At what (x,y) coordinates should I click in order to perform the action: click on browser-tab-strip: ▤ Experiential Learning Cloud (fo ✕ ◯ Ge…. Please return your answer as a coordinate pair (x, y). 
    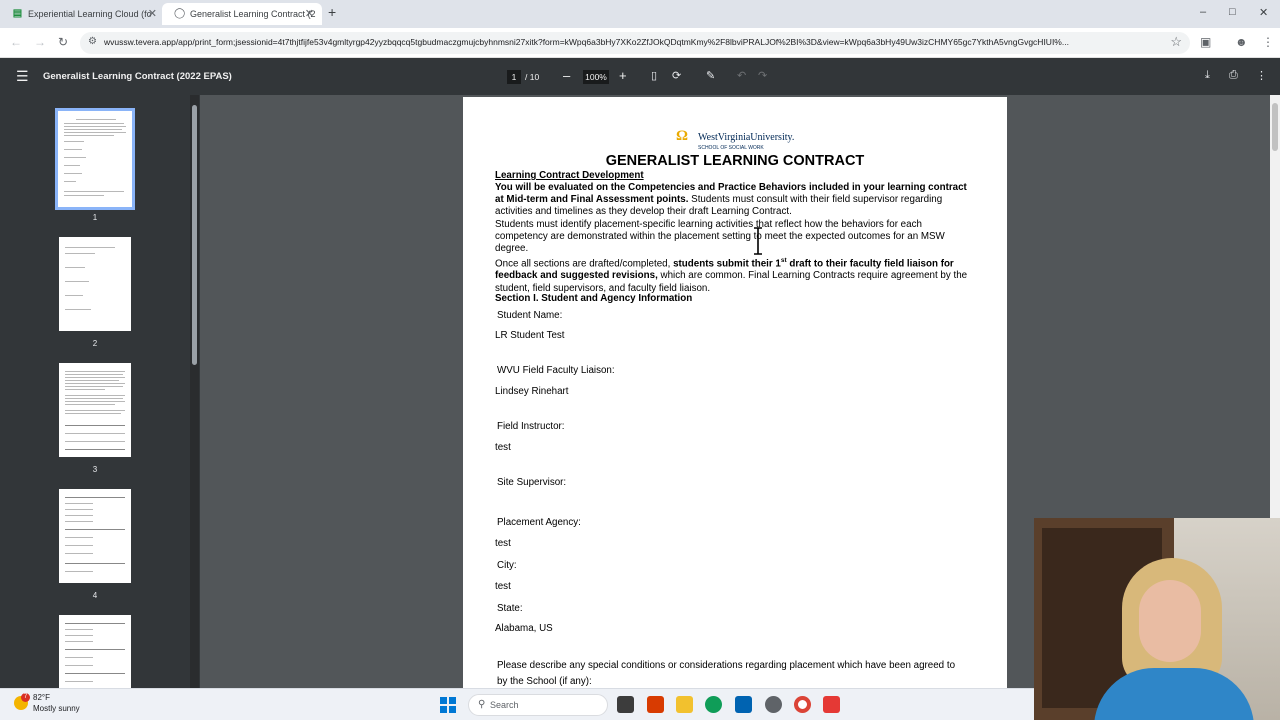
    Looking at the image, I should click on (640, 14).